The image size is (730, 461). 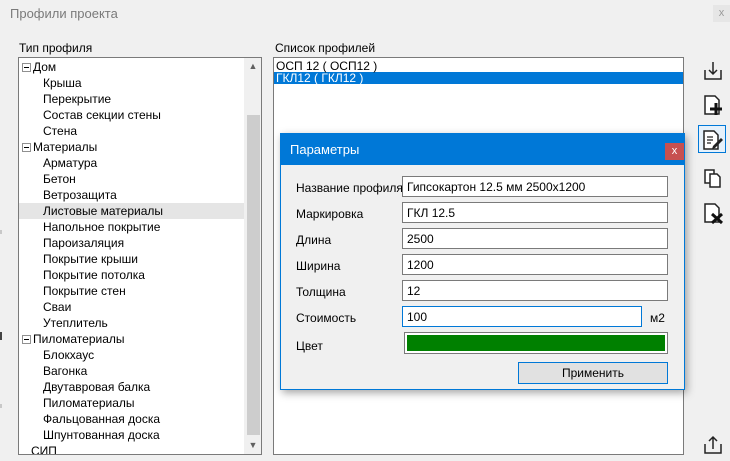 I want to click on tree-item: Листовые материалы, so click(x=132, y=211).